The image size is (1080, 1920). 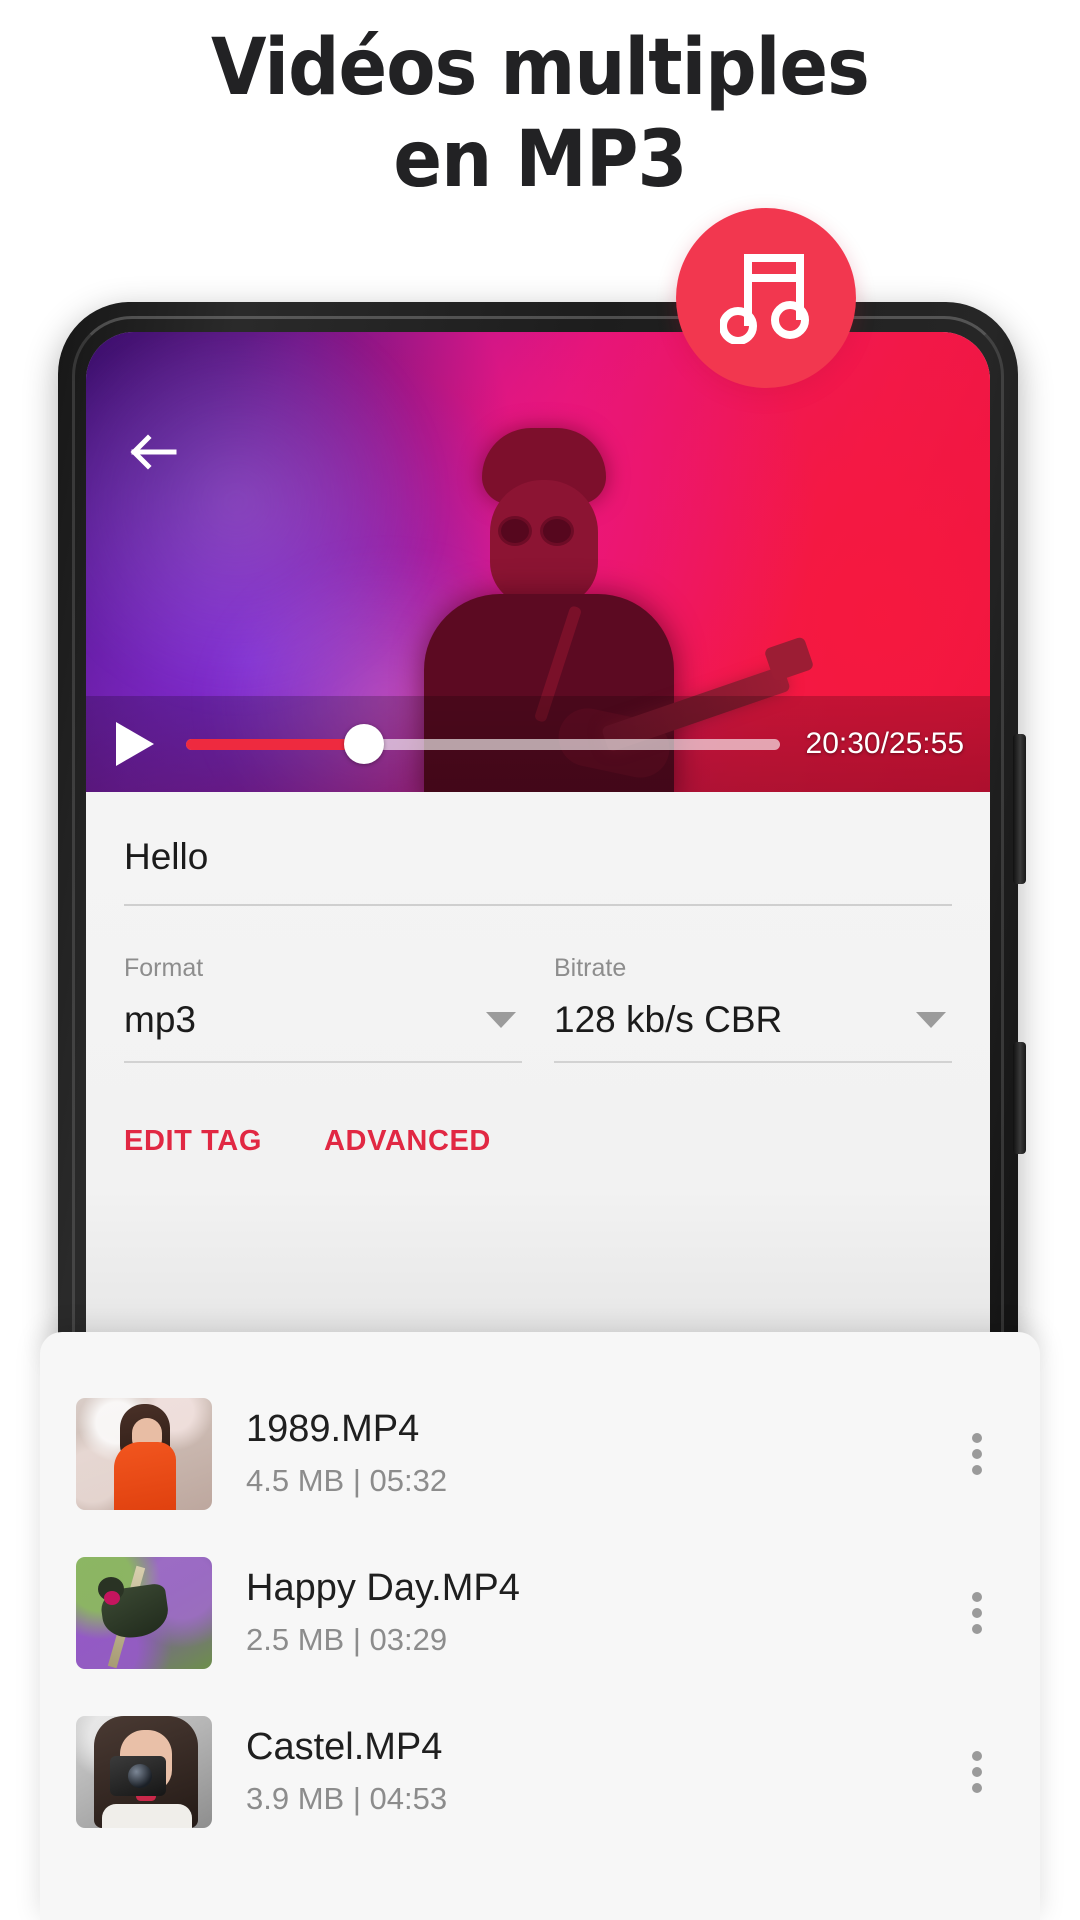 What do you see at coordinates (347, 1799) in the screenshot?
I see `file-meta: 3.9 MB | 04:53` at bounding box center [347, 1799].